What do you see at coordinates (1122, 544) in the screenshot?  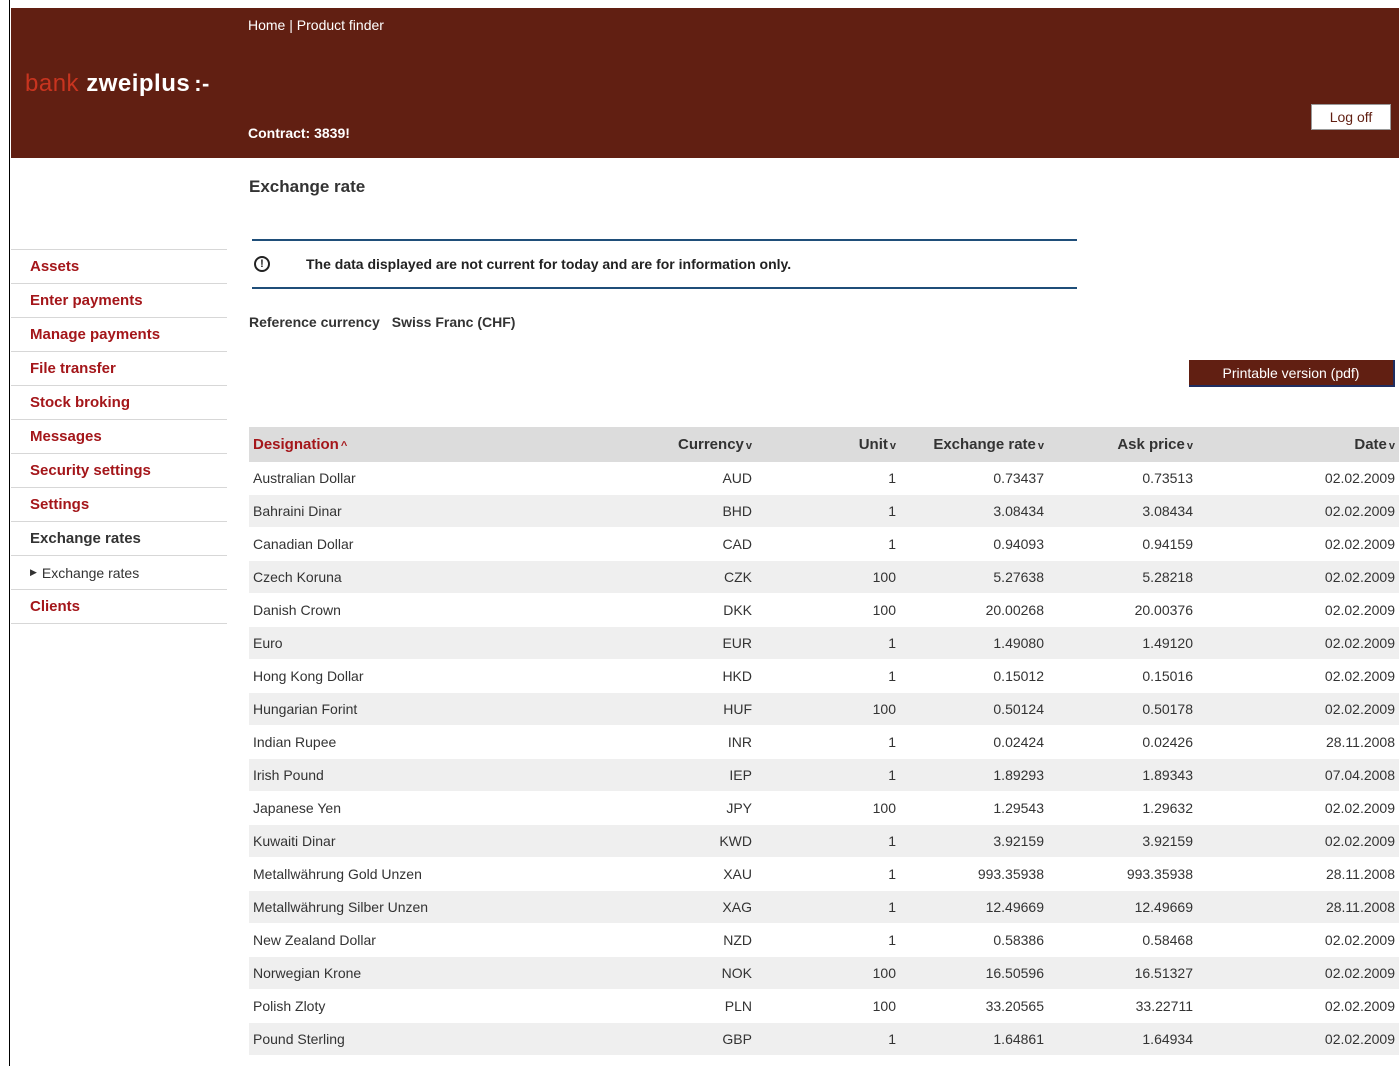 I see `cell-ask: 0.94159` at bounding box center [1122, 544].